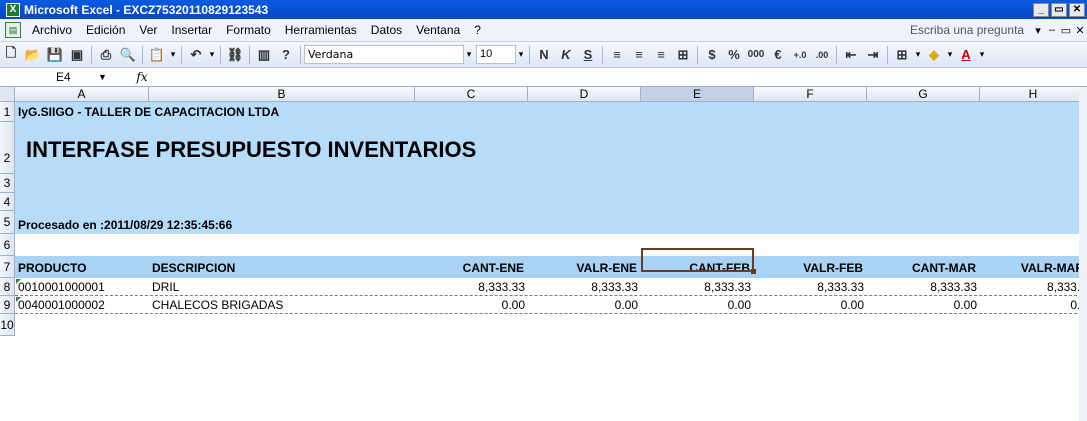 The height and width of the screenshot is (421, 1087). I want to click on menu-archivo: Archivo, so click(52, 30).